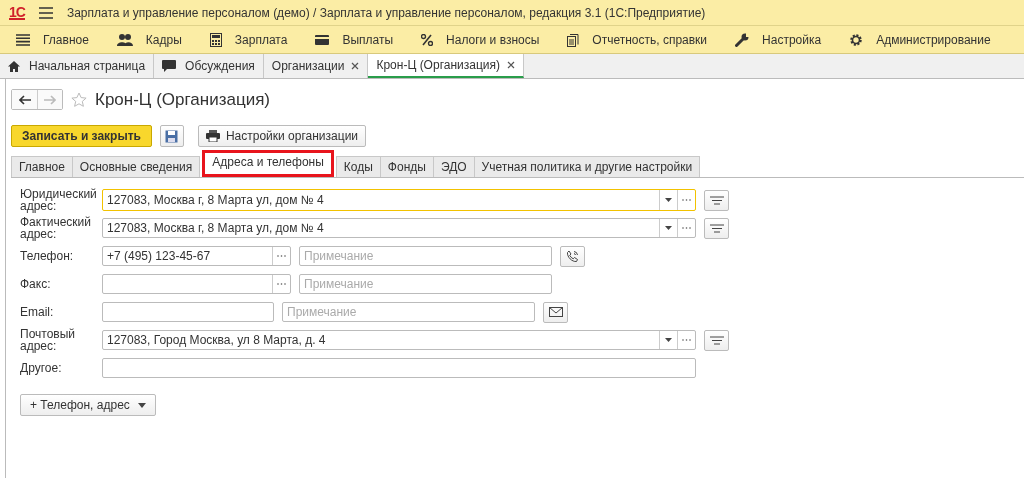  I want to click on form-tab: Коды, so click(358, 166).